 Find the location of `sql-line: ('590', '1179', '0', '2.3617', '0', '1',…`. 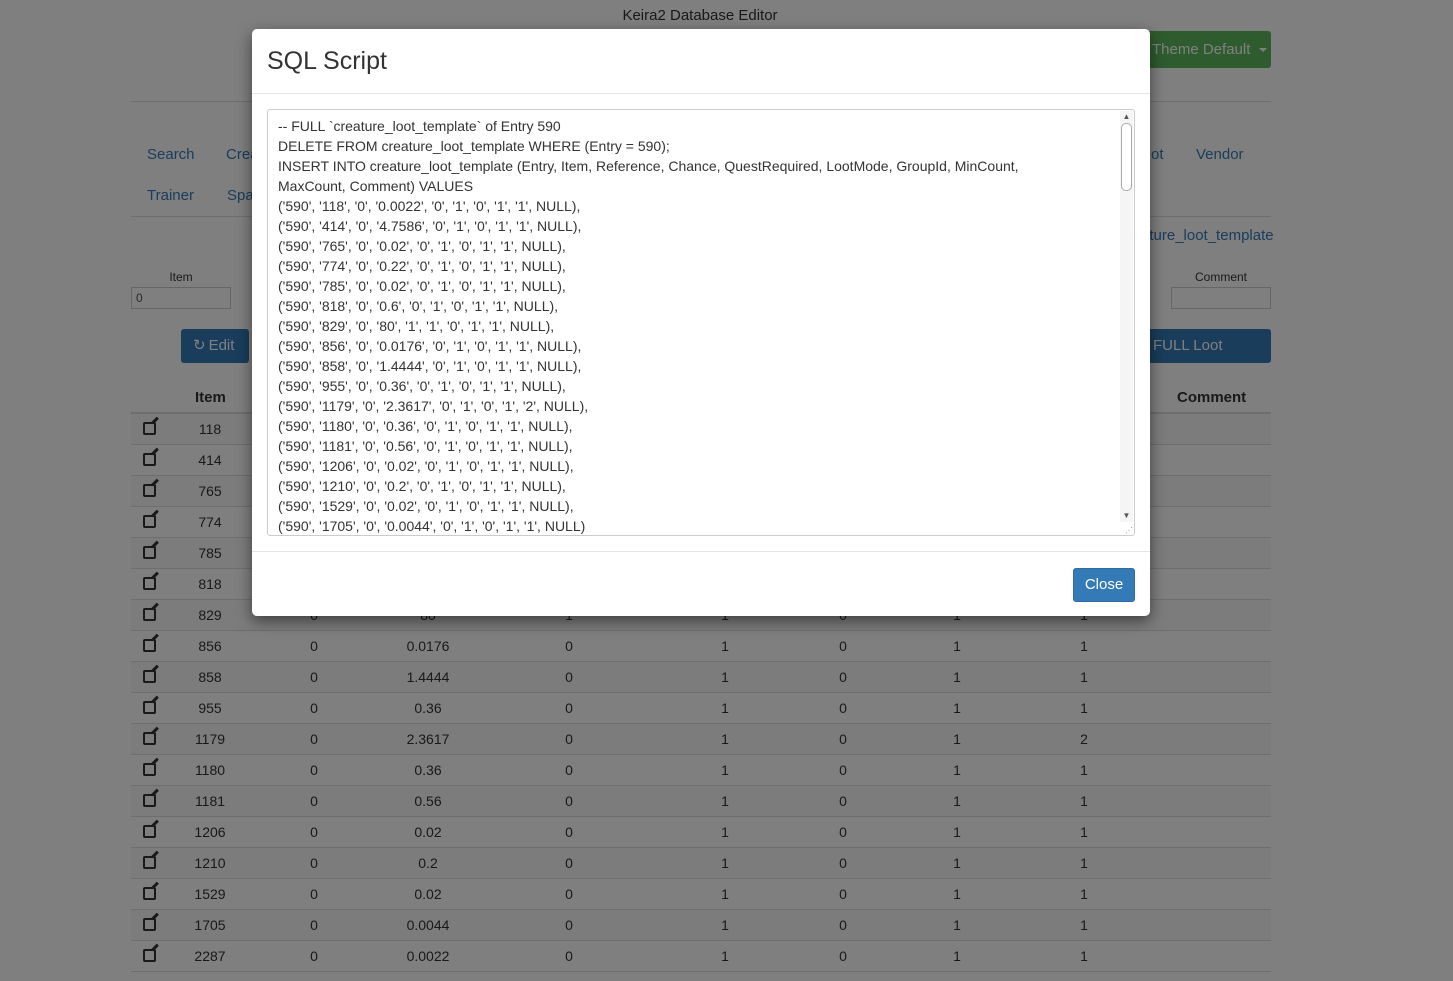

sql-line: ('590', '1179', '0', '2.3617', '0', '1',… is located at coordinates (433, 406).